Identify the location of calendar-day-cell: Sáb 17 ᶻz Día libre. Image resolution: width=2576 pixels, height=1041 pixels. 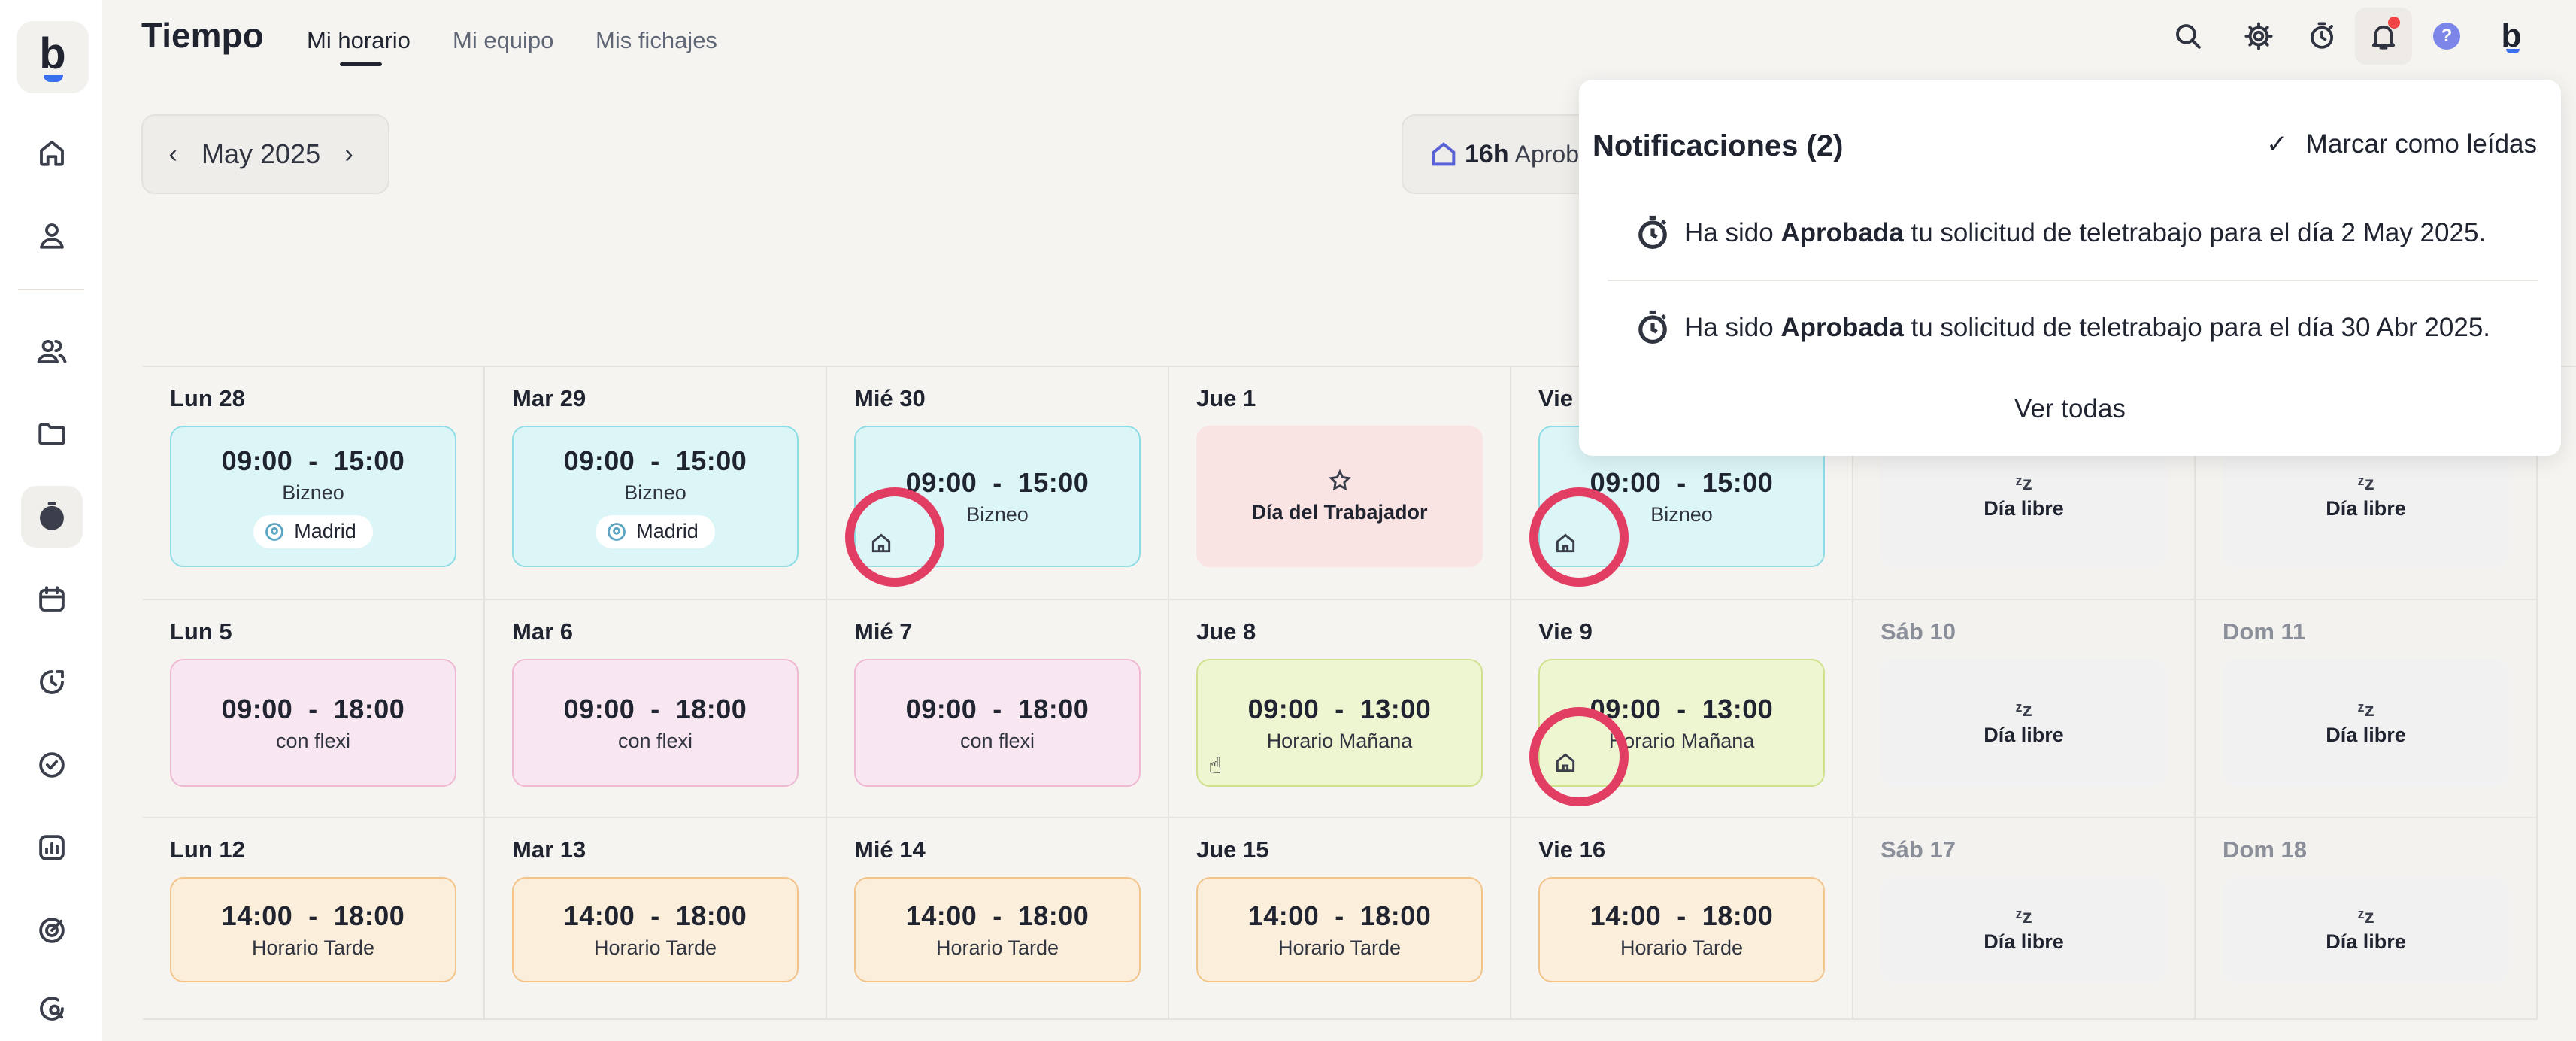
(2024, 919).